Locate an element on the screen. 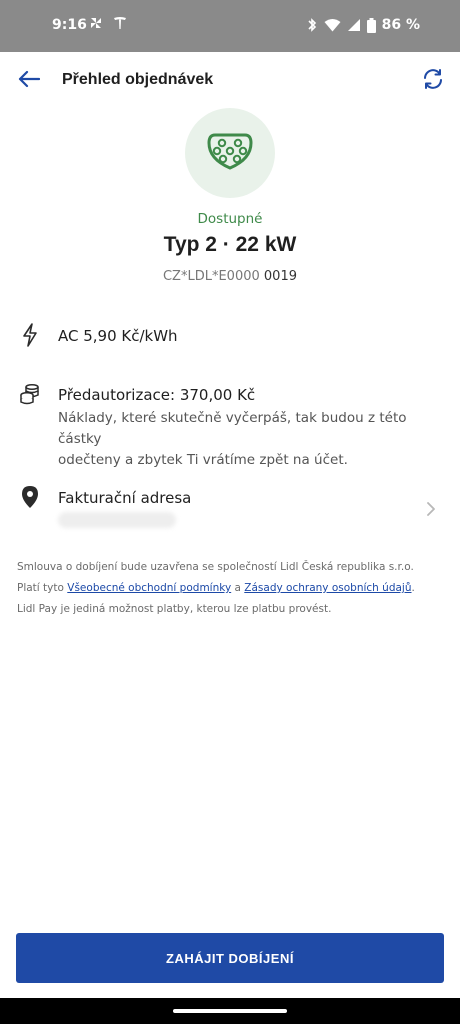 The image size is (460, 1024). connector-status: Dostupné is located at coordinates (230, 219).